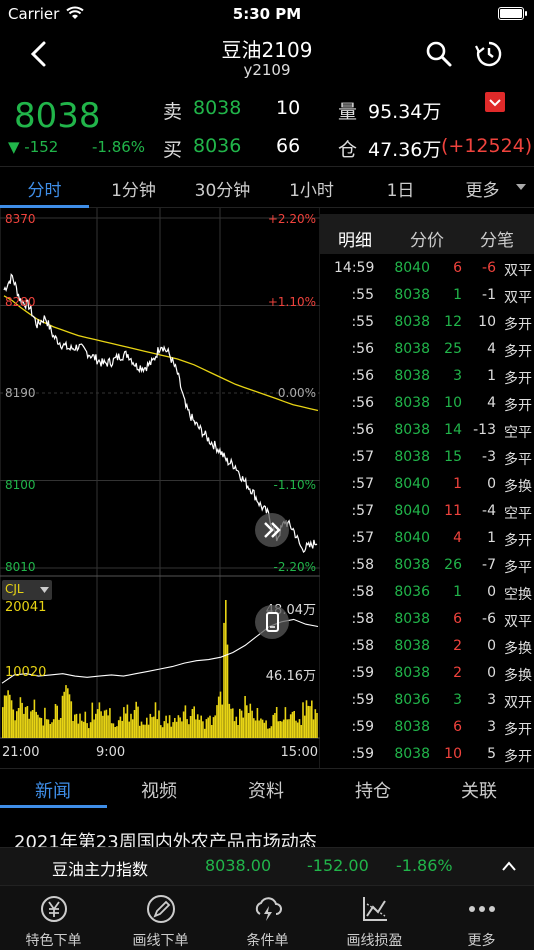  What do you see at coordinates (362, 322) in the screenshot?
I see `trade-time: :55` at bounding box center [362, 322].